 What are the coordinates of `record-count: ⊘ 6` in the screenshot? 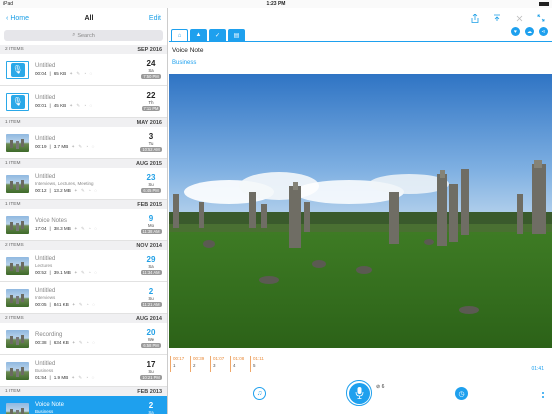 It's located at (380, 387).